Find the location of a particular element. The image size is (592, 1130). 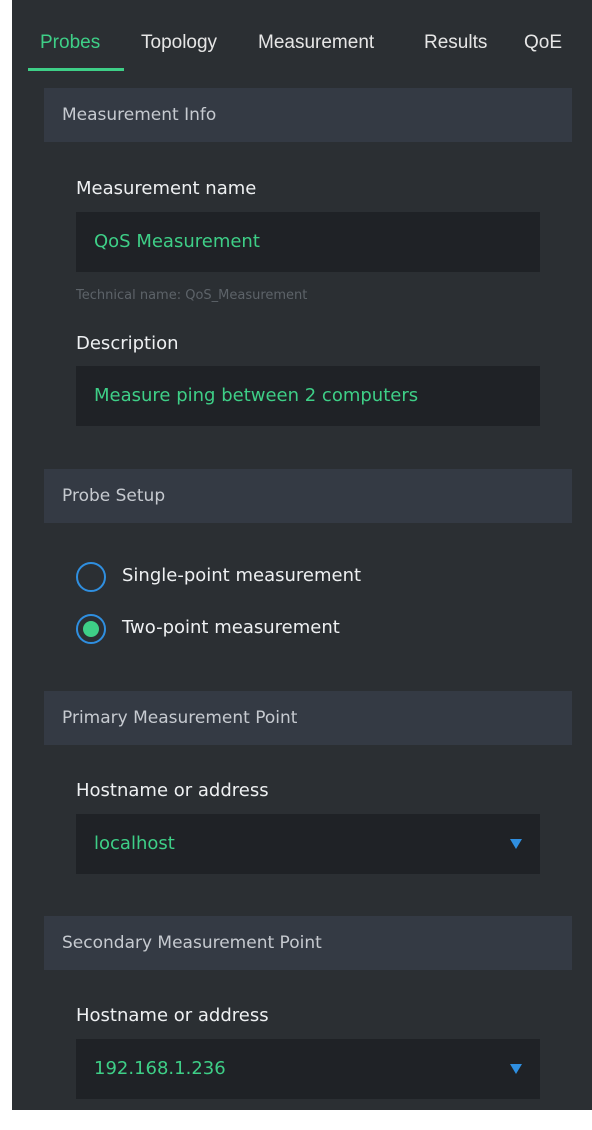

tab-qoe: QoE is located at coordinates (543, 43).